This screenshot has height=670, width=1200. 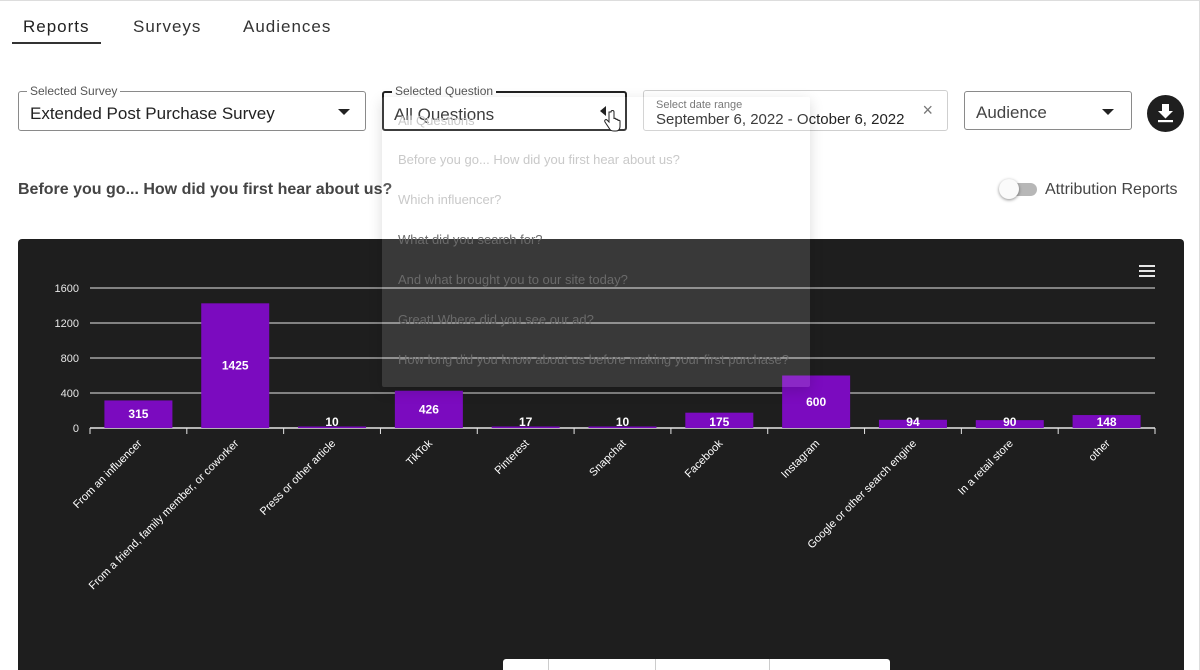 I want to click on y-tick-label: 0, so click(x=76, y=429).